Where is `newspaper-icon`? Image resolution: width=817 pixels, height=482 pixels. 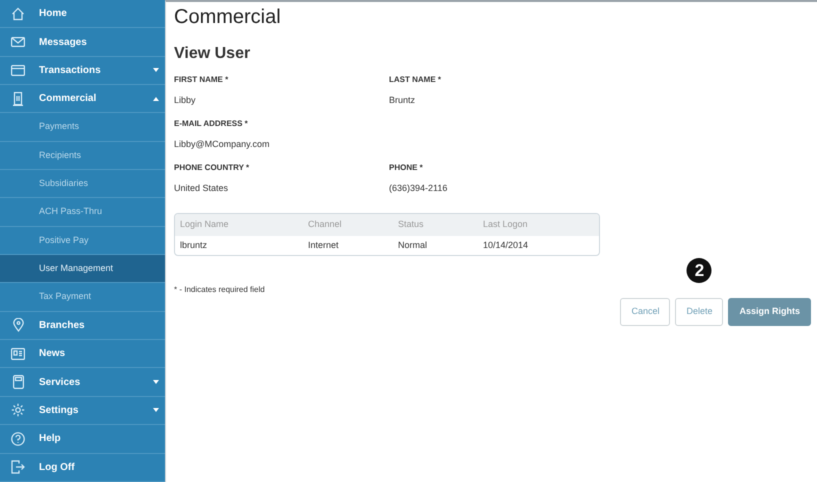
newspaper-icon is located at coordinates (18, 354).